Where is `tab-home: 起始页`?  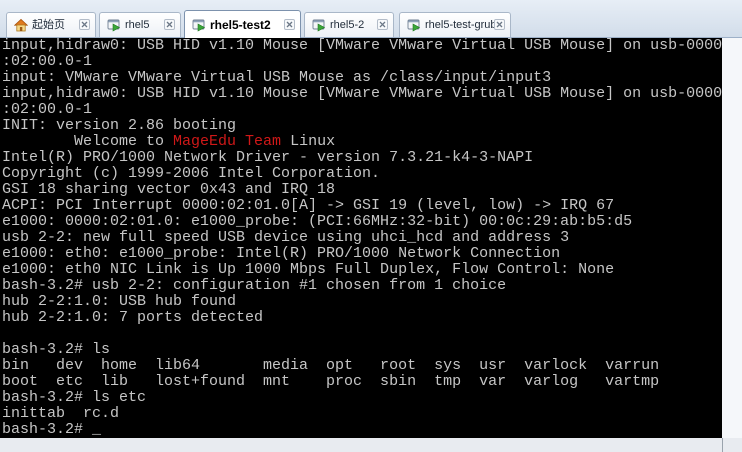 tab-home: 起始页 is located at coordinates (51, 24).